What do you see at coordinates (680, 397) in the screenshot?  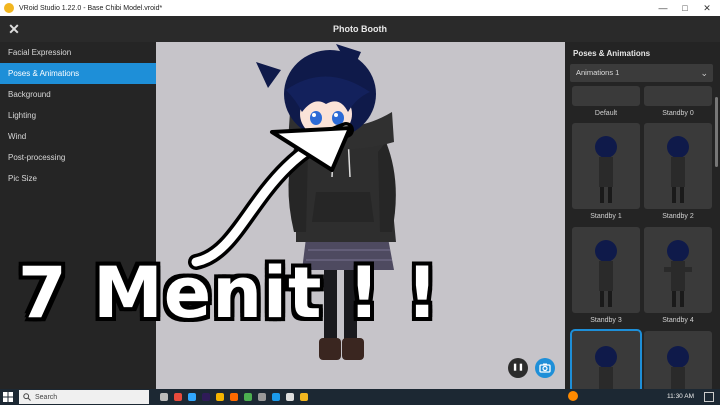 I see `clock-time: 11:30 AM` at bounding box center [680, 397].